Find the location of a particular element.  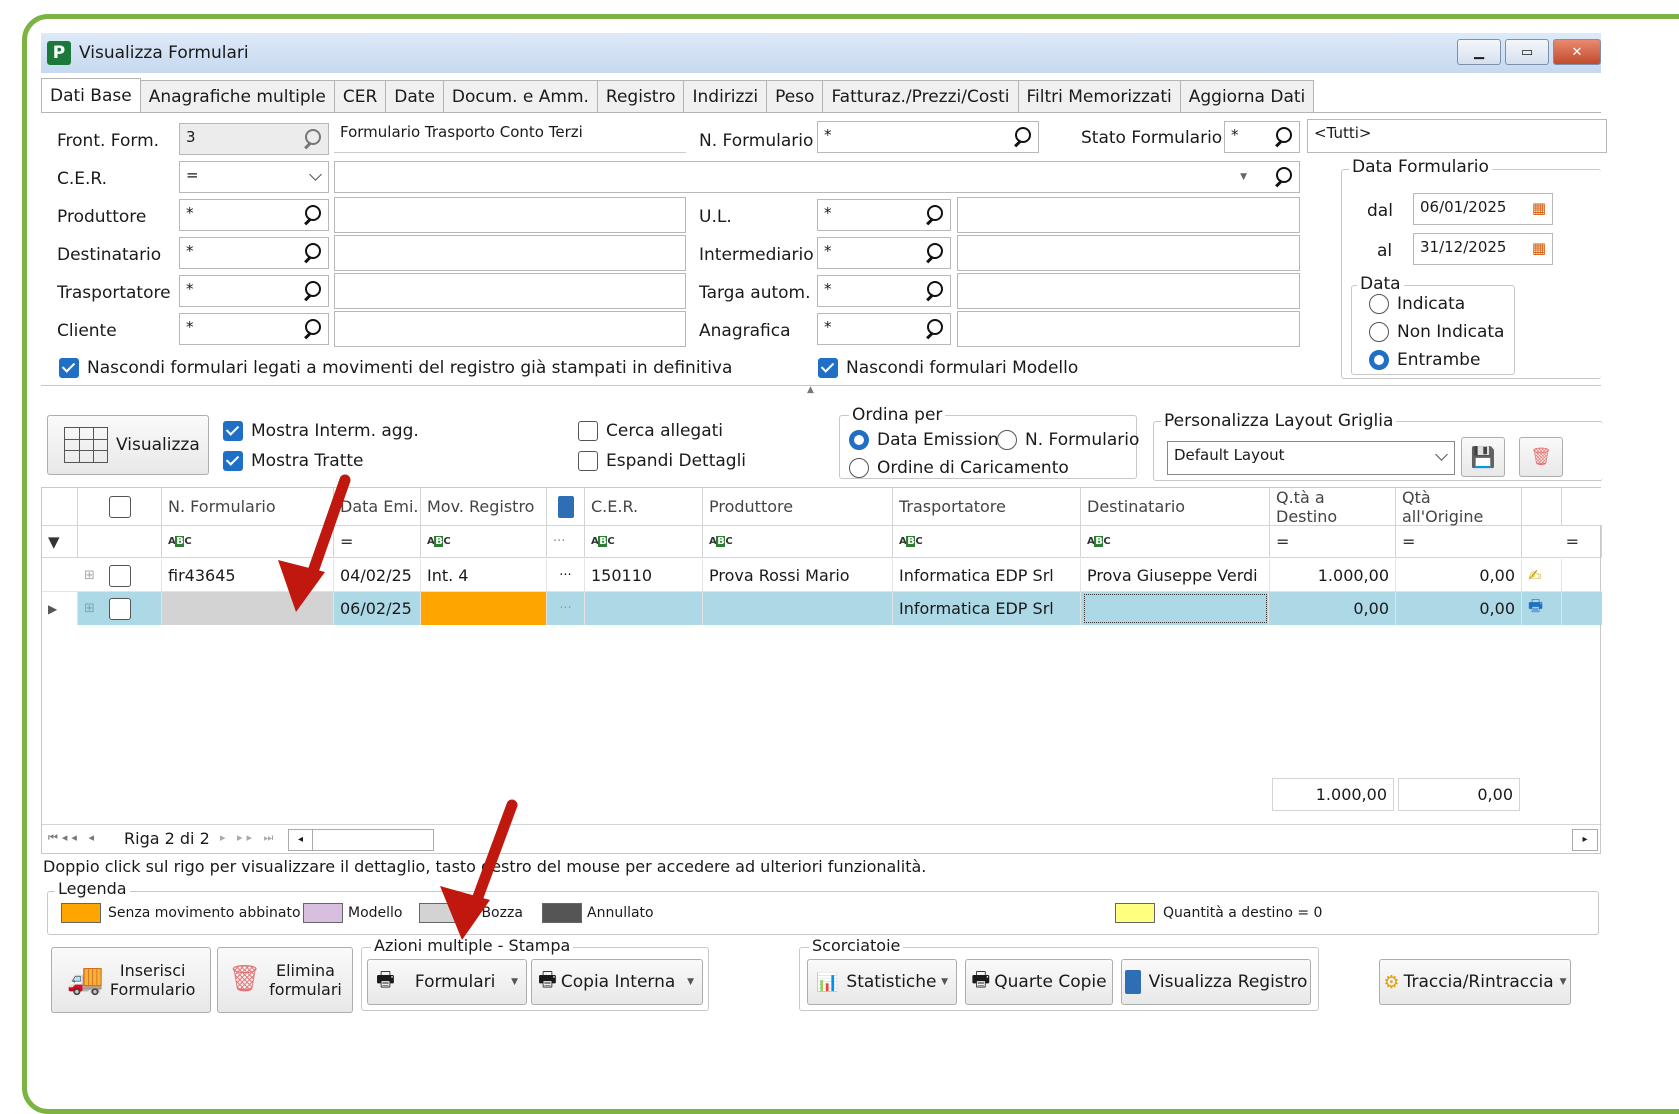

data-emissione-radio is located at coordinates (859, 440).